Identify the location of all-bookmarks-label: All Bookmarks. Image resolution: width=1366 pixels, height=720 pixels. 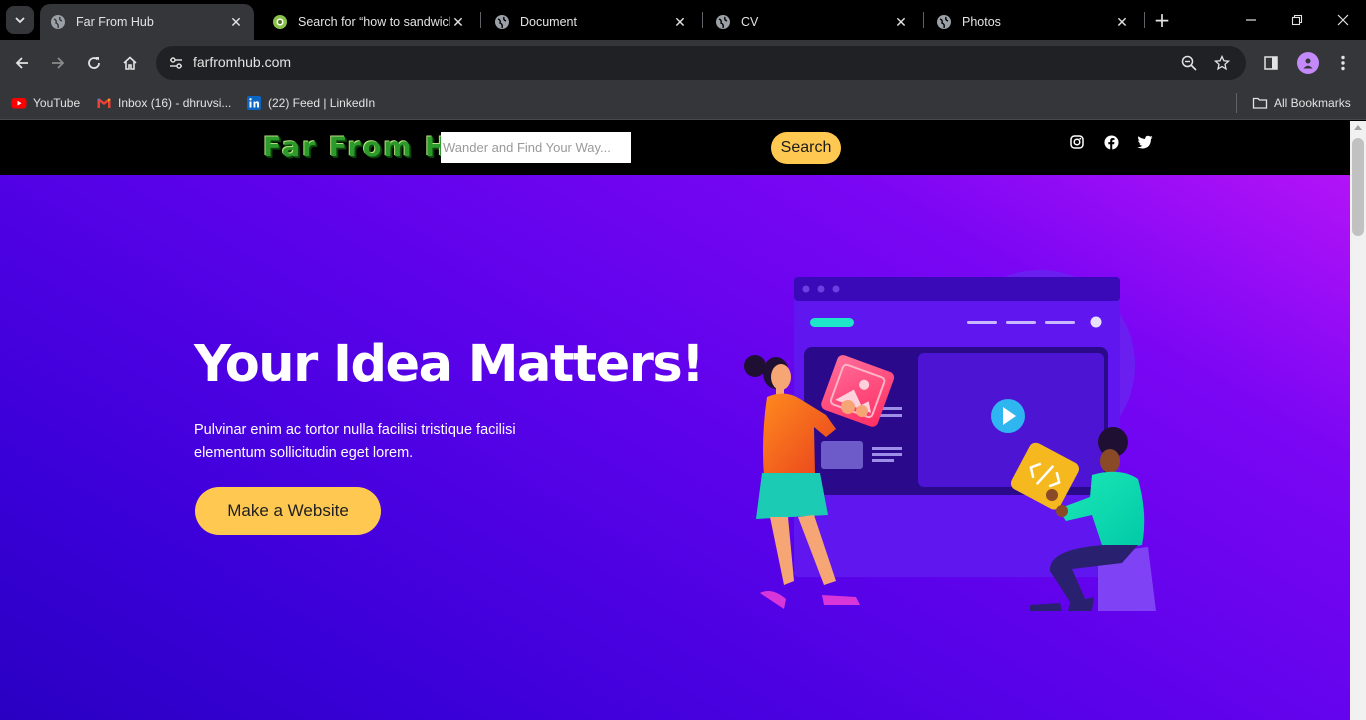
(1312, 103).